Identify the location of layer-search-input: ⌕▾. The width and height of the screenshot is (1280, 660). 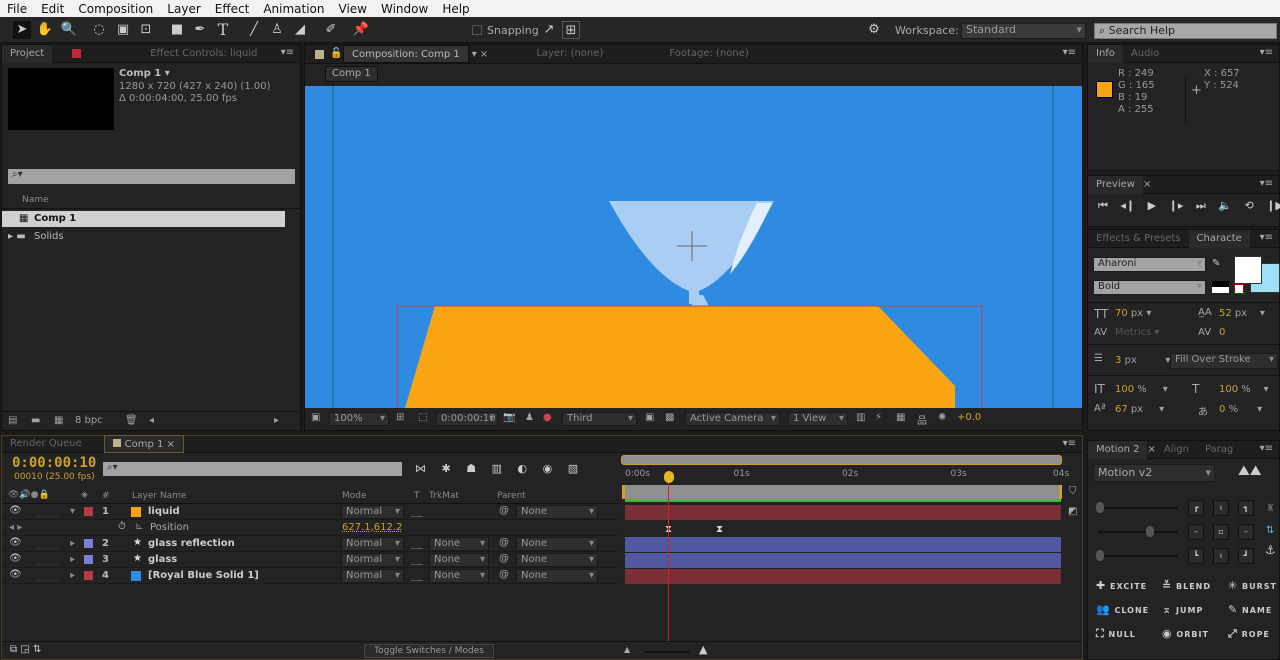
(252, 469).